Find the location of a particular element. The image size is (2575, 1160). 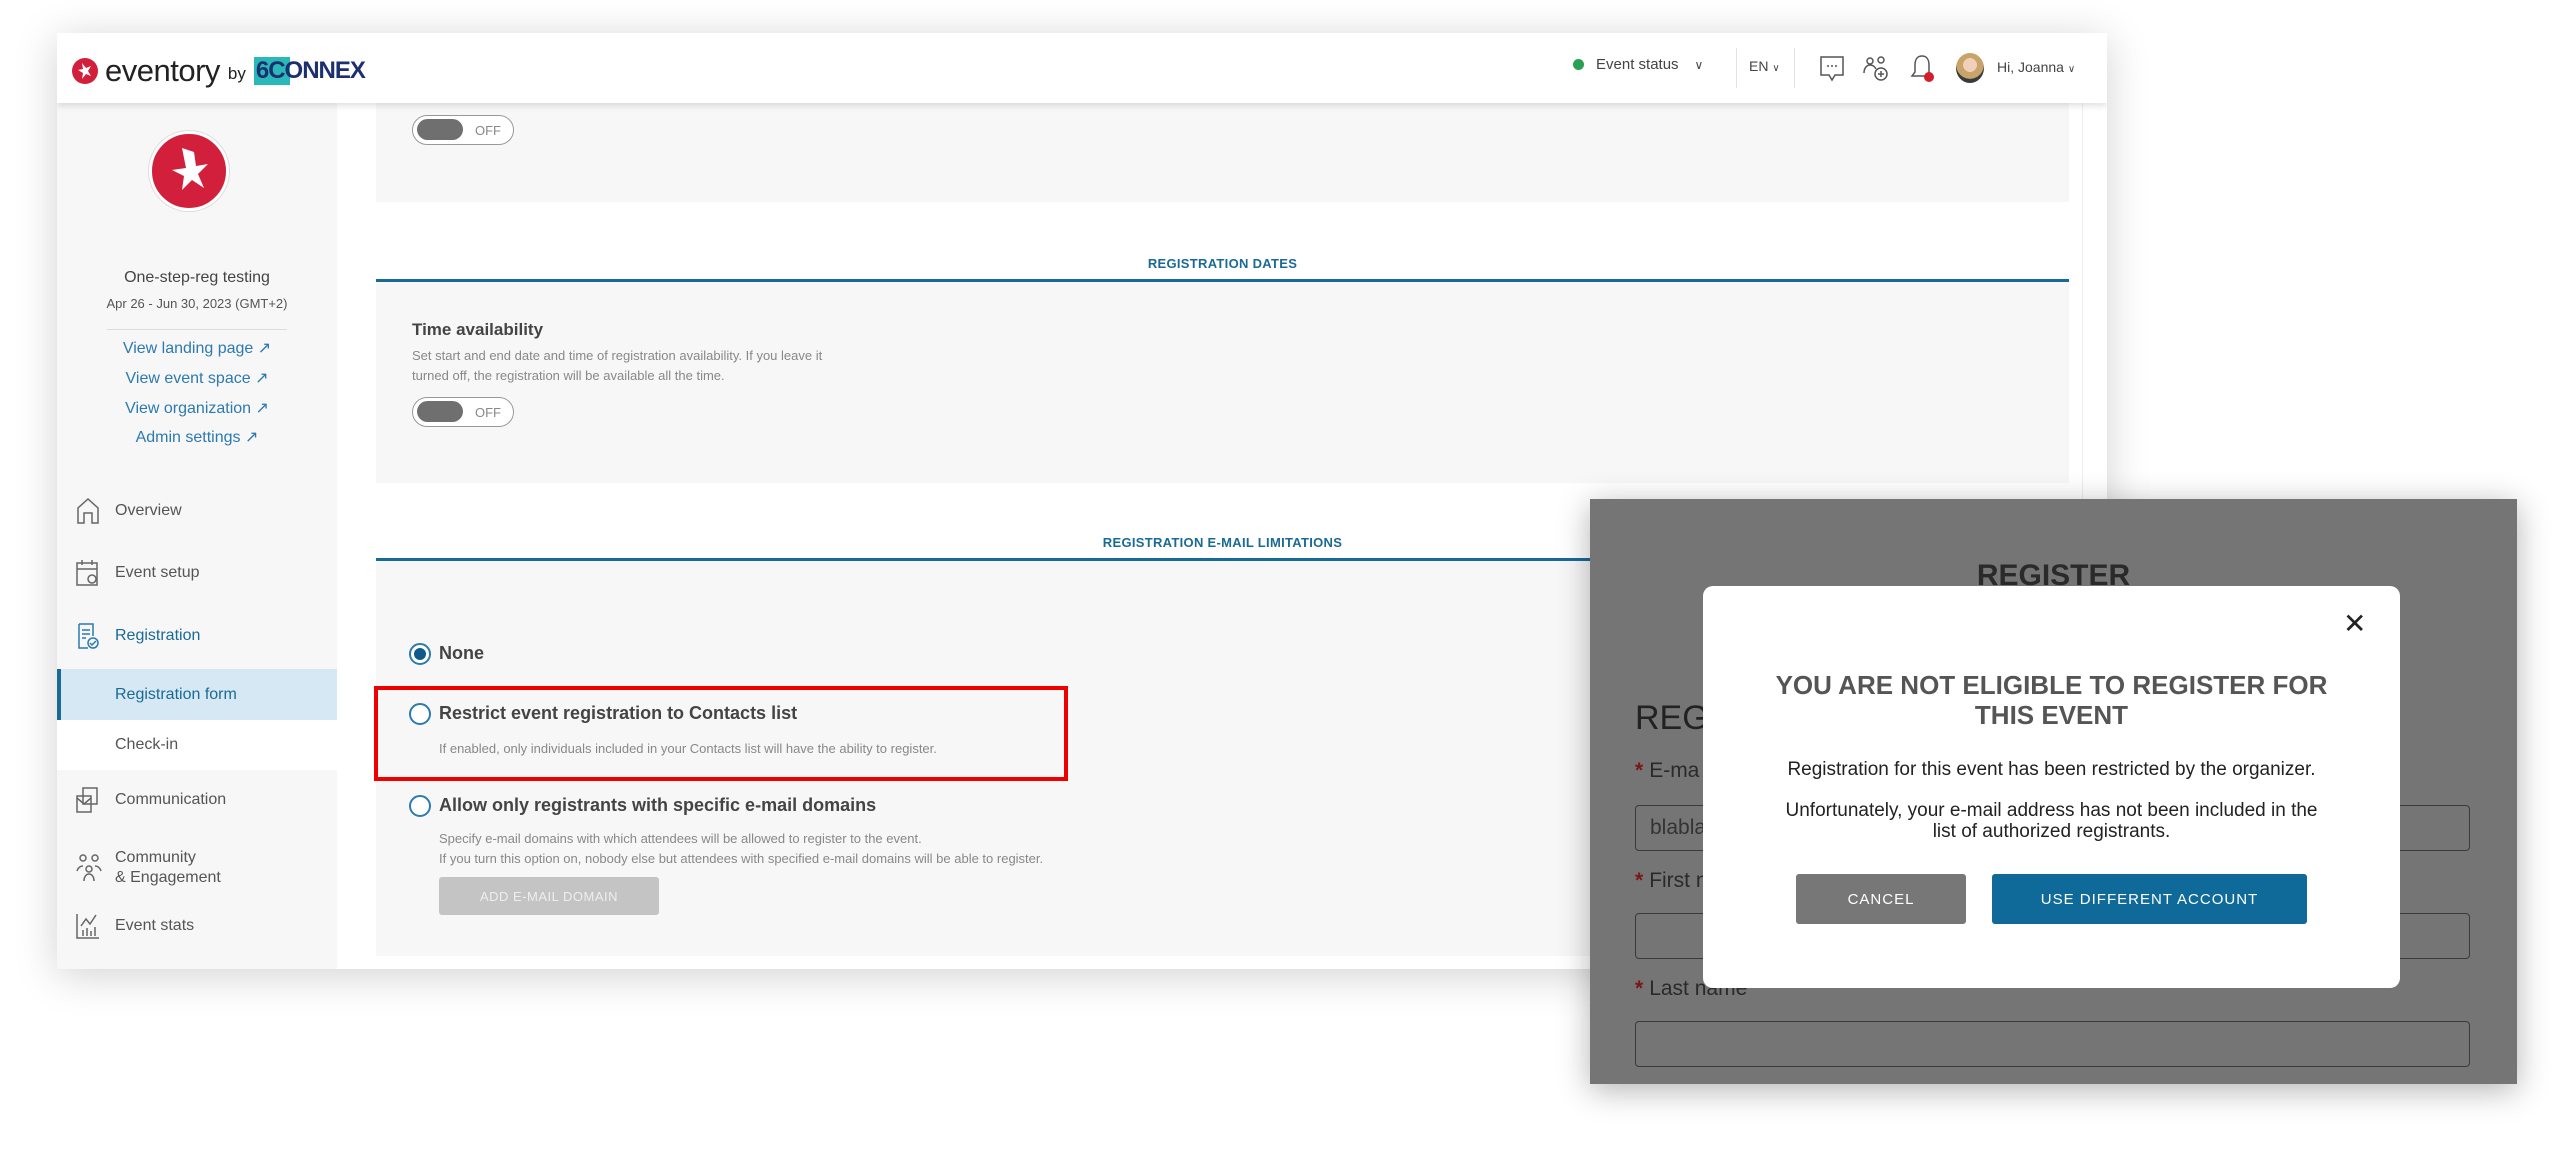

event-logo is located at coordinates (189, 171).